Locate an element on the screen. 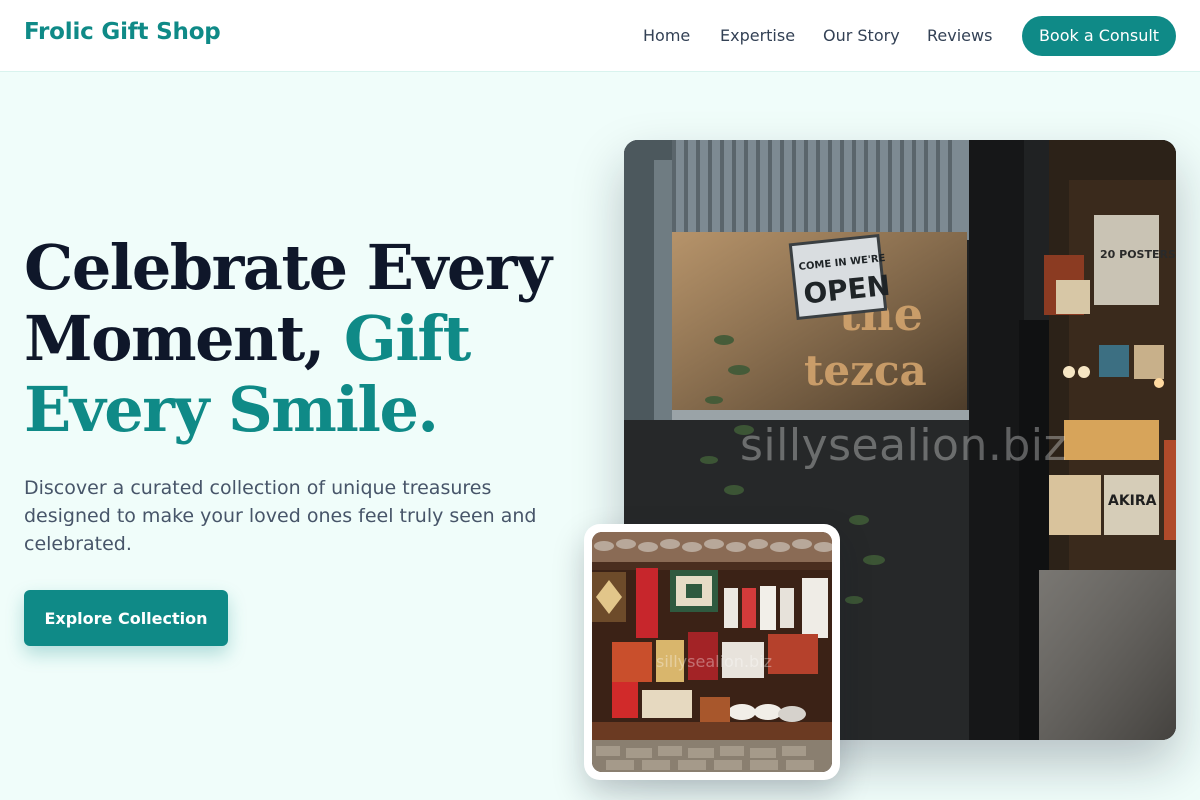 This screenshot has height=800, width=1200. market-stall-illustration is located at coordinates (712, 652).